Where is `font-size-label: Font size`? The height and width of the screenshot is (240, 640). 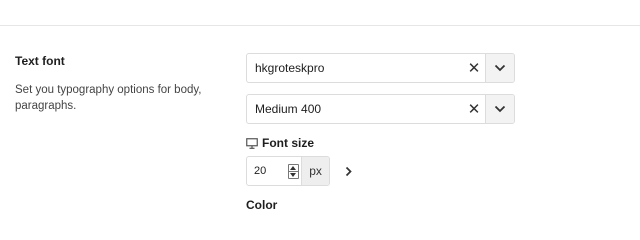 font-size-label: Font size is located at coordinates (280, 143).